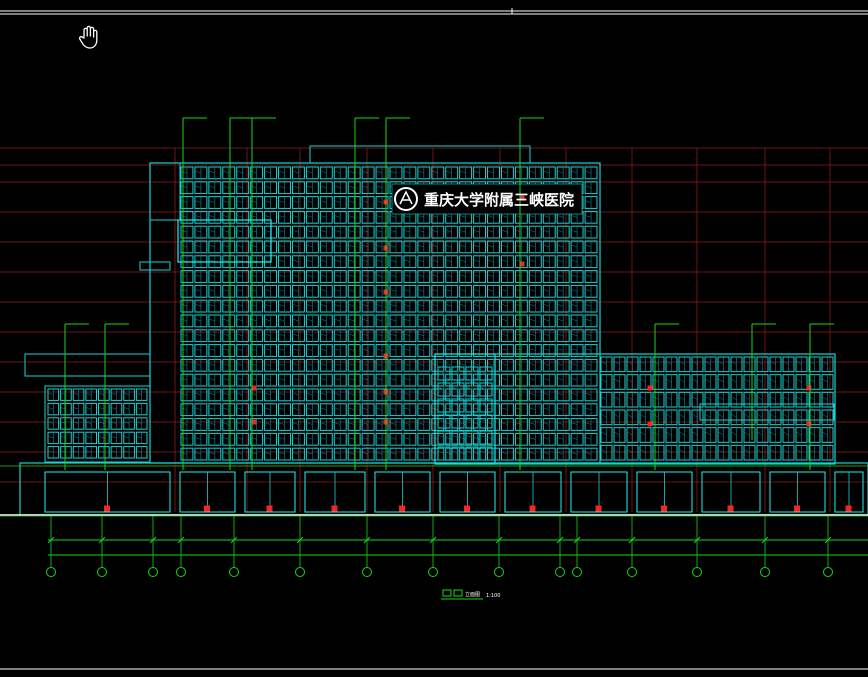  What do you see at coordinates (522, 264) in the screenshot?
I see `red-marker` at bounding box center [522, 264].